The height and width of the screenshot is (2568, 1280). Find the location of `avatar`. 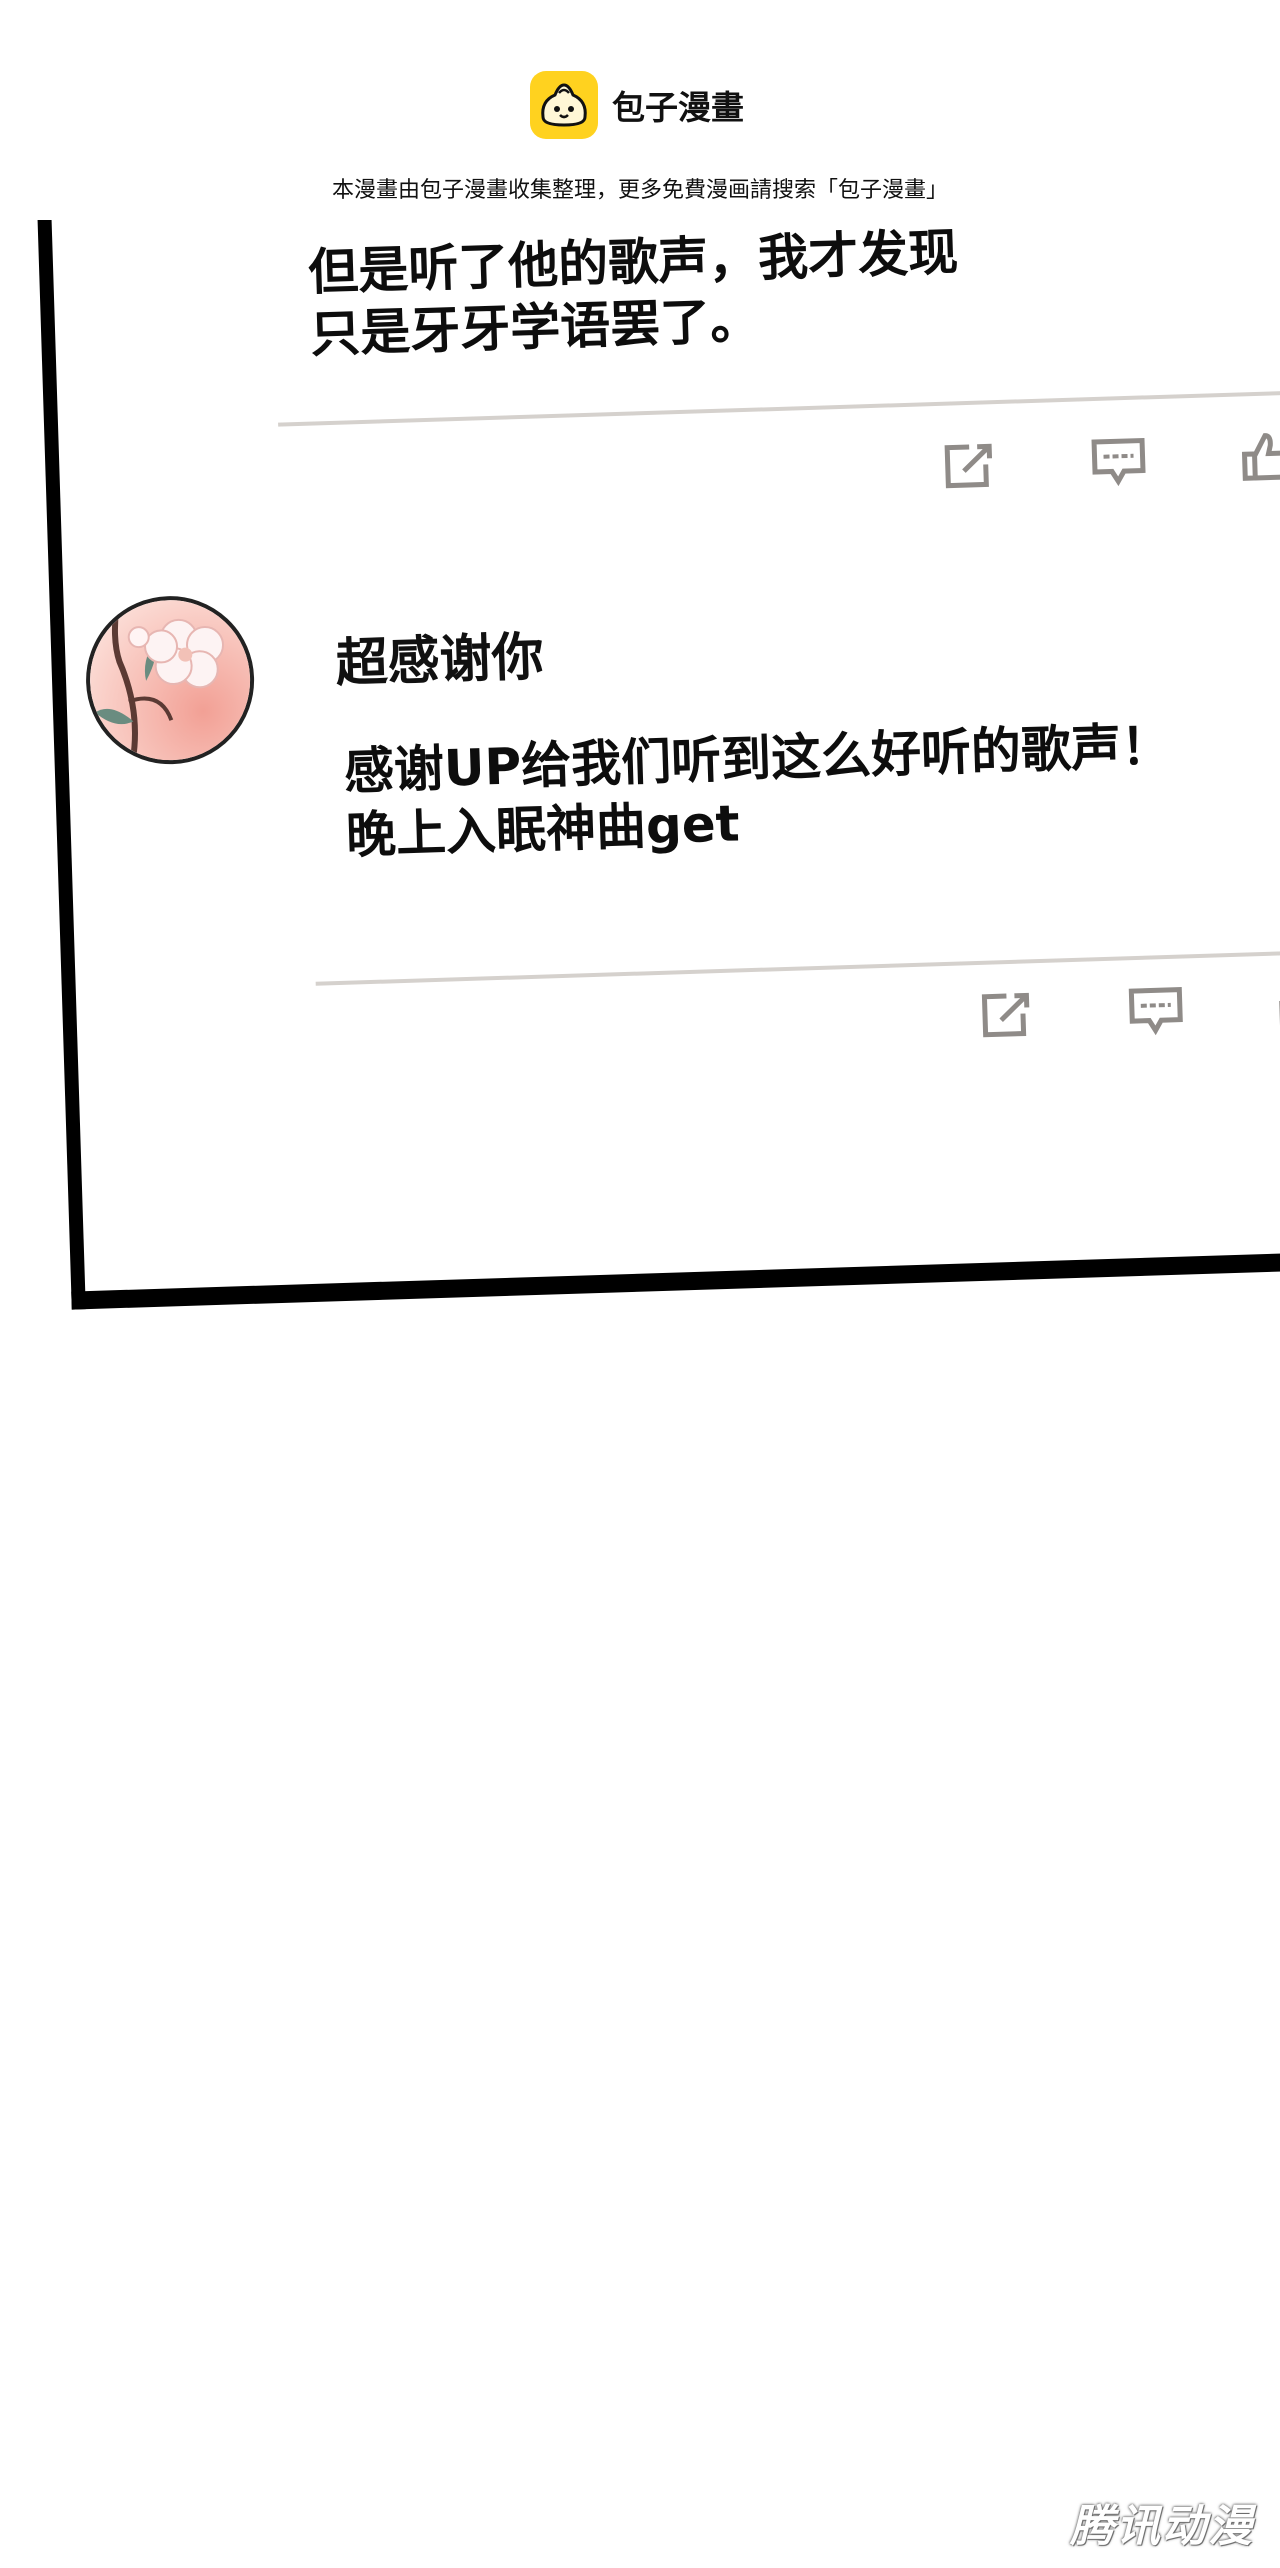

avatar is located at coordinates (170, 680).